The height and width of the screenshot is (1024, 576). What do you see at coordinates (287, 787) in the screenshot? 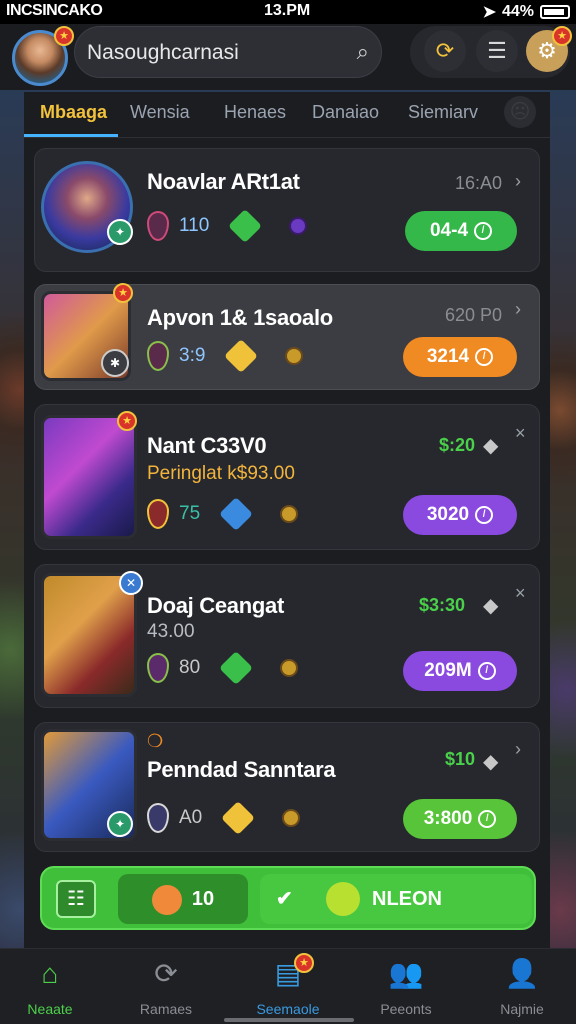
I see `list-item: ✦ ❍ Penndad Sanntara $10 ◆ › A0 3:800 /` at bounding box center [287, 787].